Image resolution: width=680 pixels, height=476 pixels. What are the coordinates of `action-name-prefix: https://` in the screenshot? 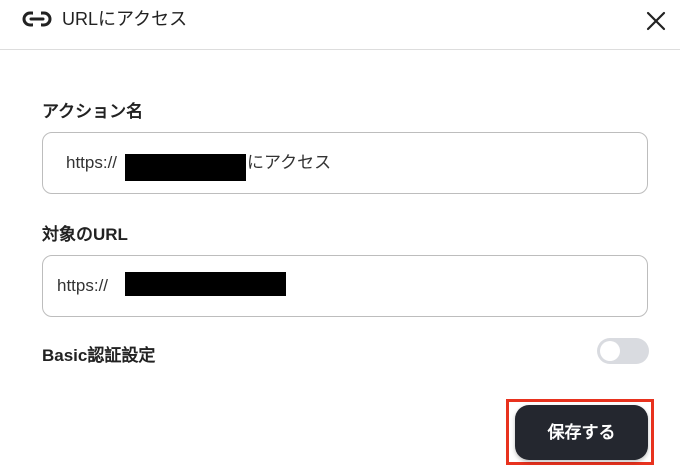 It's located at (92, 162).